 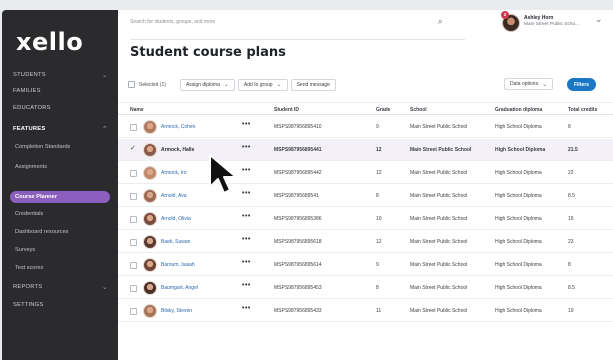 What do you see at coordinates (176, 219) in the screenshot?
I see `student-name-link: Arnold, Olivia` at bounding box center [176, 219].